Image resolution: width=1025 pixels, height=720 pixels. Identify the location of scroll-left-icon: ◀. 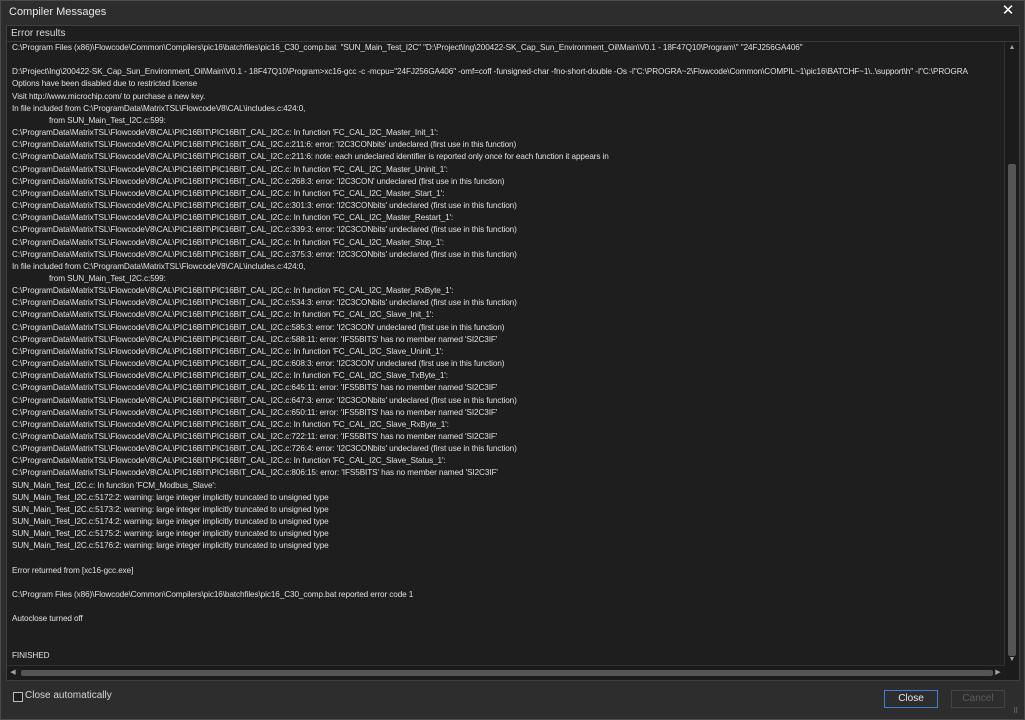
(13, 673).